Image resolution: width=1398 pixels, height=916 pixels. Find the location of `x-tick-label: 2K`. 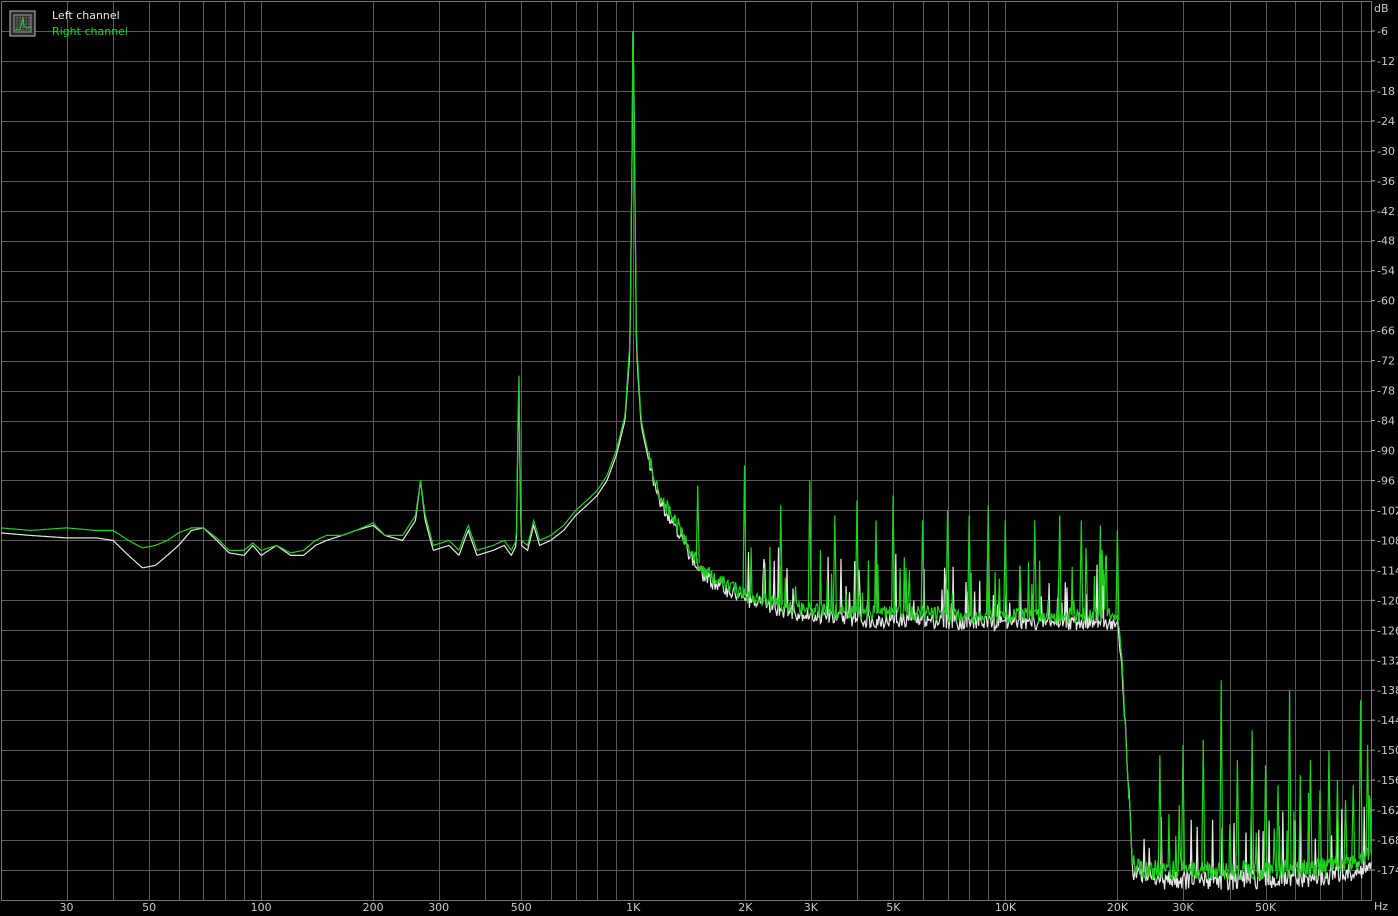

x-tick-label: 2K is located at coordinates (745, 907).